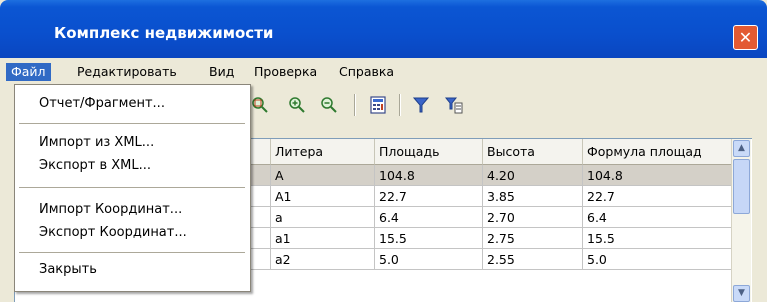 Image resolution: width=767 pixels, height=302 pixels. I want to click on menu-edit: Редактировать, so click(127, 72).